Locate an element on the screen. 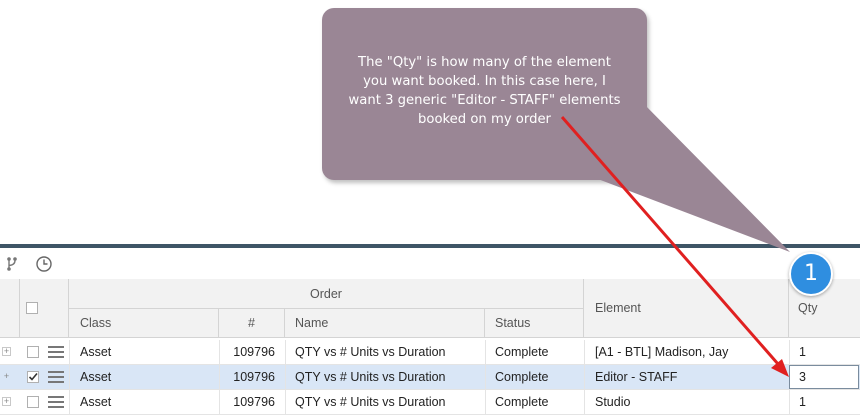 The width and height of the screenshot is (860, 415). column-header-class: Class is located at coordinates (144, 323).